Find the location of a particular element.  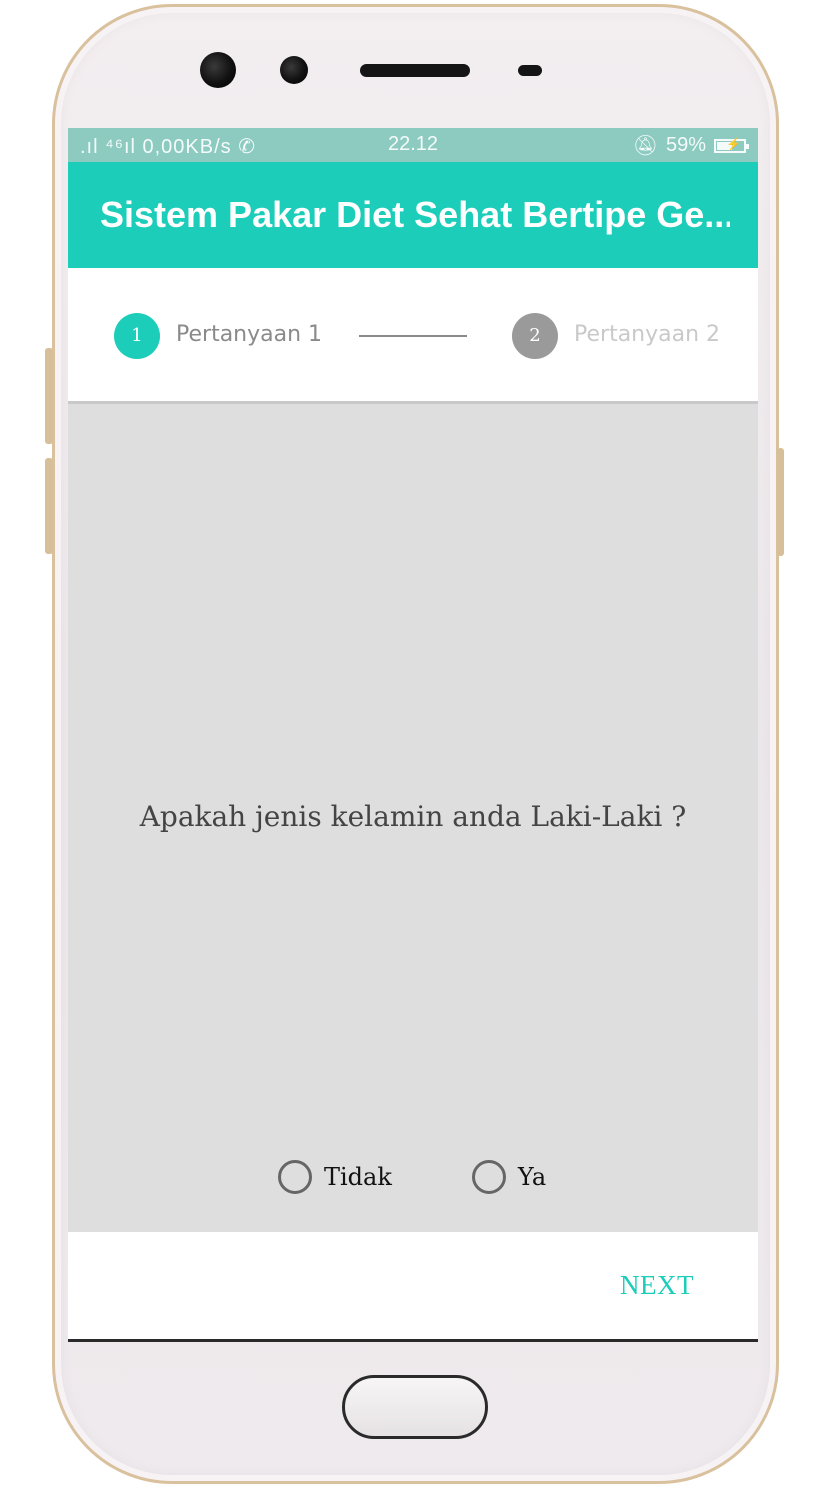

volume-up-button is located at coordinates (49, 396).